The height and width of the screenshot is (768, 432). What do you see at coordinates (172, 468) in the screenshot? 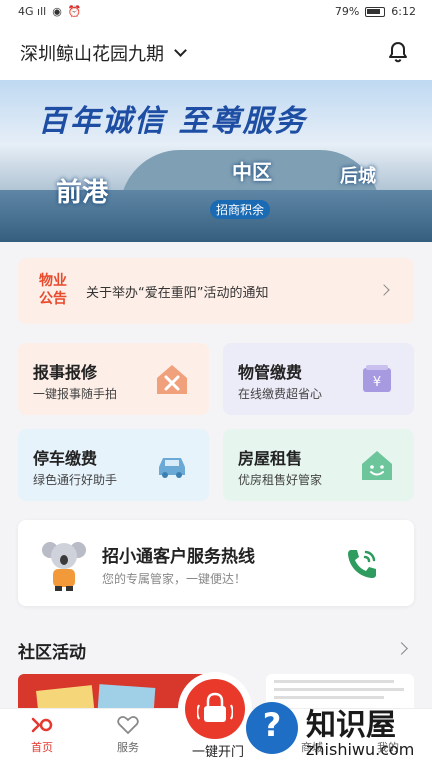
I see `car-icon` at bounding box center [172, 468].